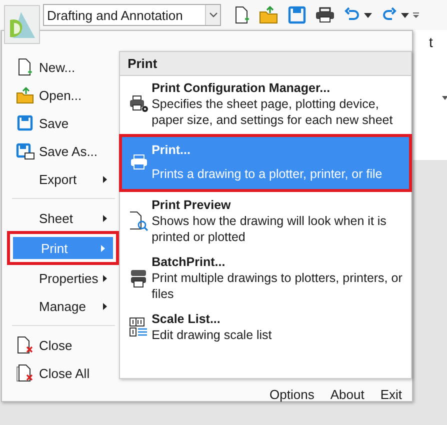  What do you see at coordinates (63, 123) in the screenshot?
I see `menu-item: Save` at bounding box center [63, 123].